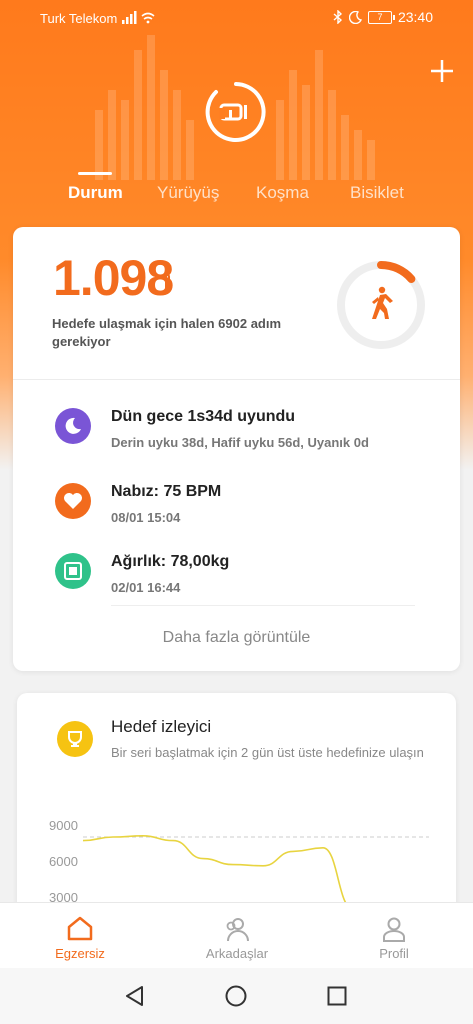 The width and height of the screenshot is (473, 1024). I want to click on profile-icon, so click(394, 929).